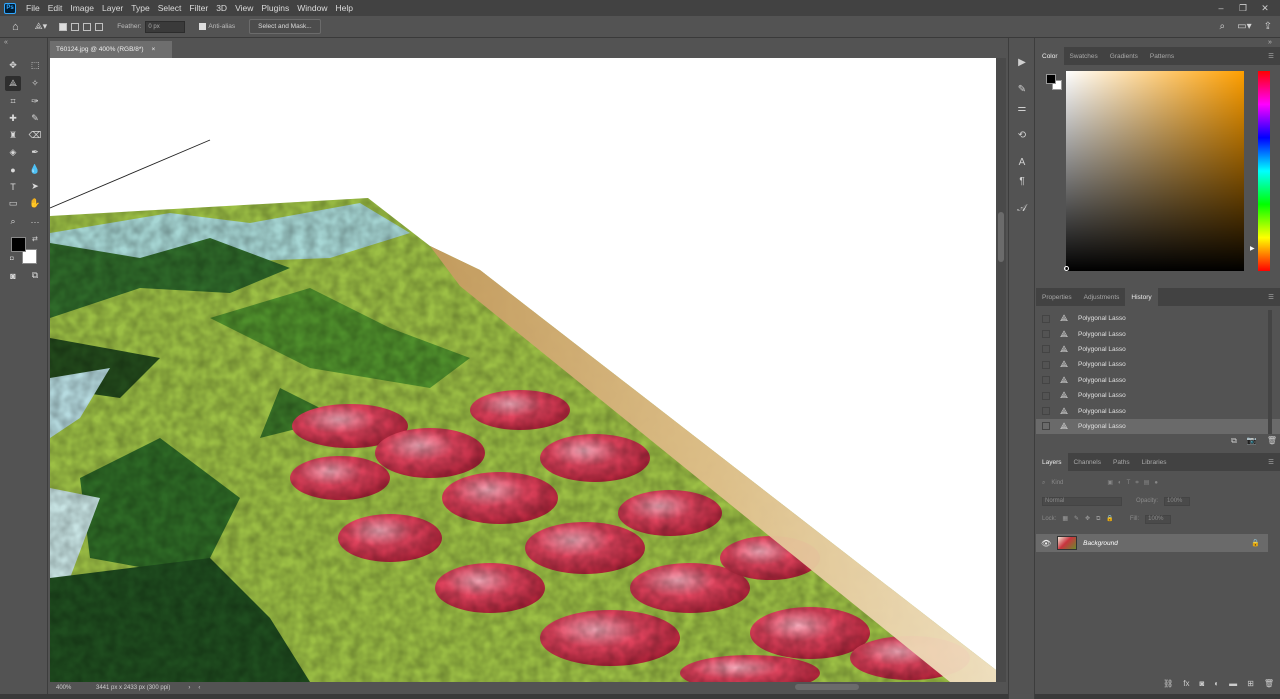 This screenshot has height=699, width=1280. What do you see at coordinates (1221, 8) in the screenshot?
I see `minimize-icon: –` at bounding box center [1221, 8].